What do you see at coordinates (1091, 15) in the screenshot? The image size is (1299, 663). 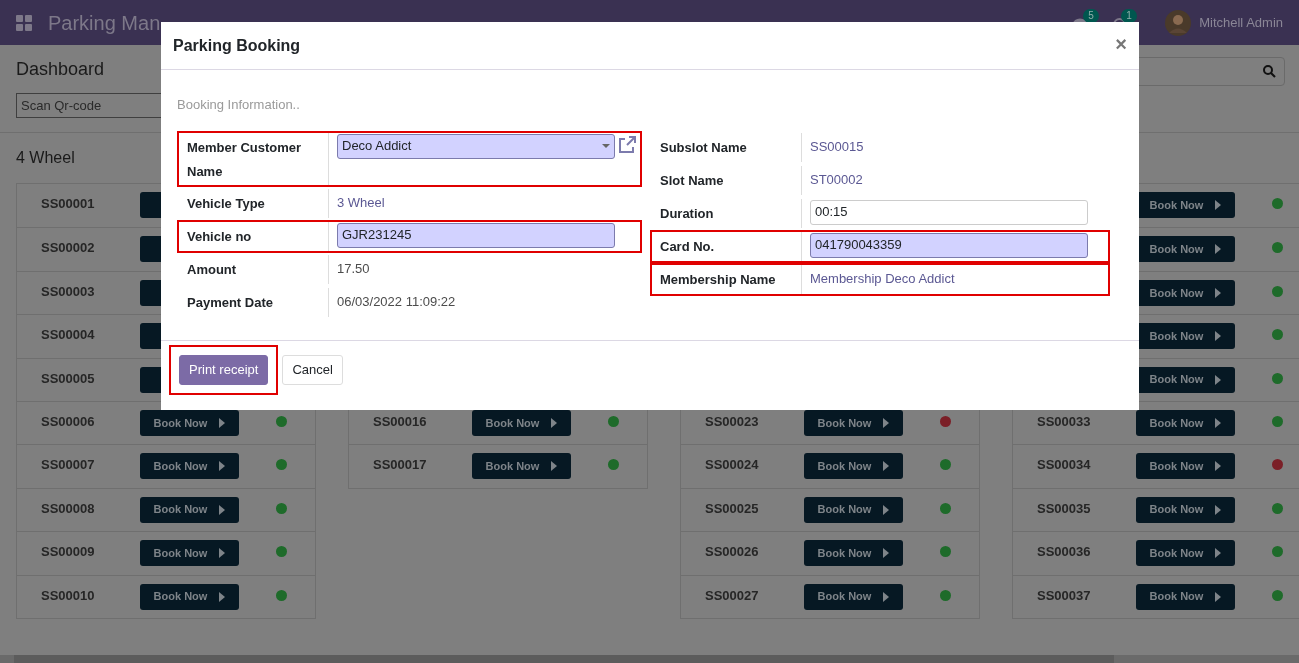 I see `chat-count-badge: 5` at bounding box center [1091, 15].